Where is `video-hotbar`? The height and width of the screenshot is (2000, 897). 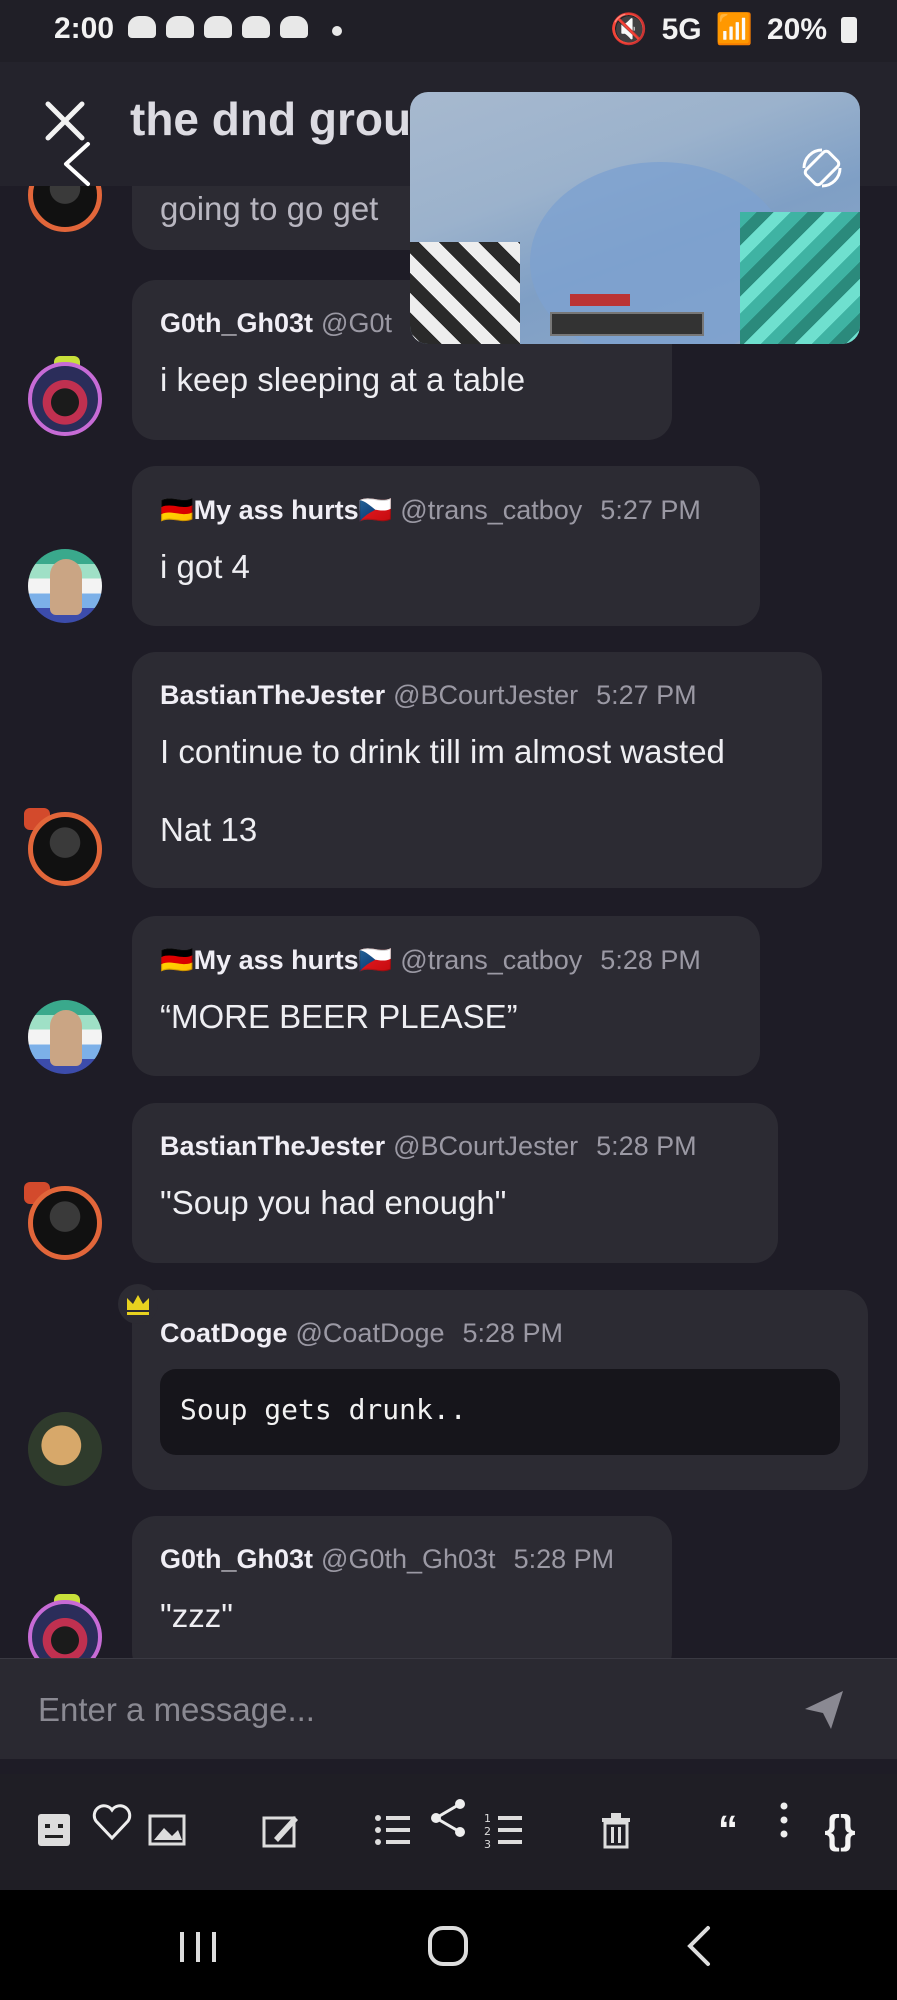 video-hotbar is located at coordinates (627, 324).